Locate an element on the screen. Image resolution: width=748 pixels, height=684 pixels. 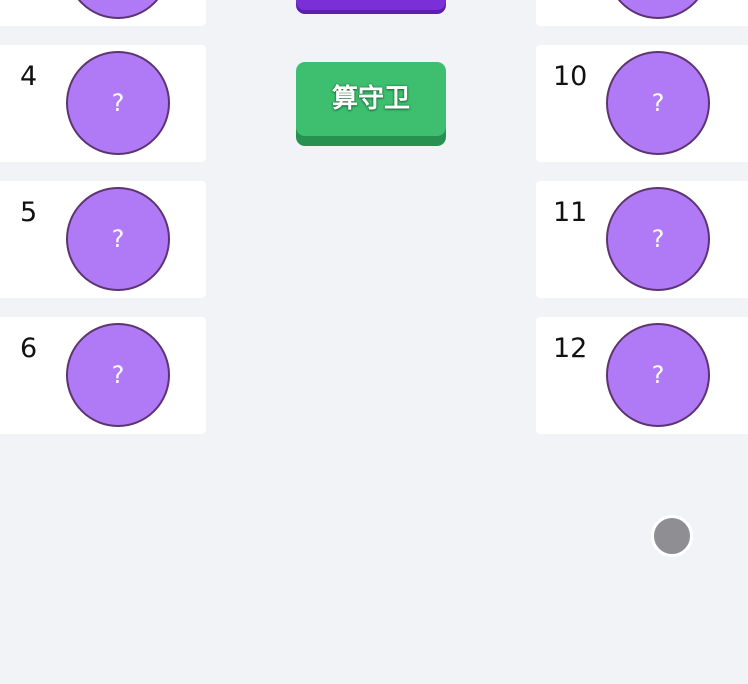
player-number: 10 is located at coordinates (570, 76).